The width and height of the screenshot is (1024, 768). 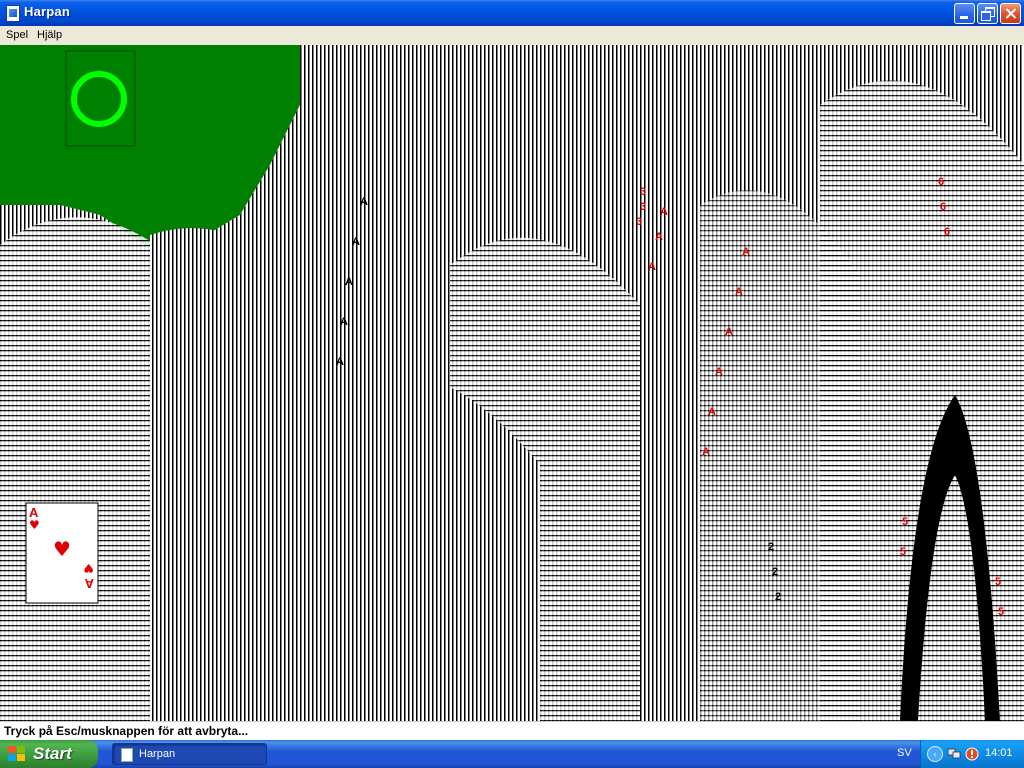 I want to click on network-icon, so click(x=954, y=753).